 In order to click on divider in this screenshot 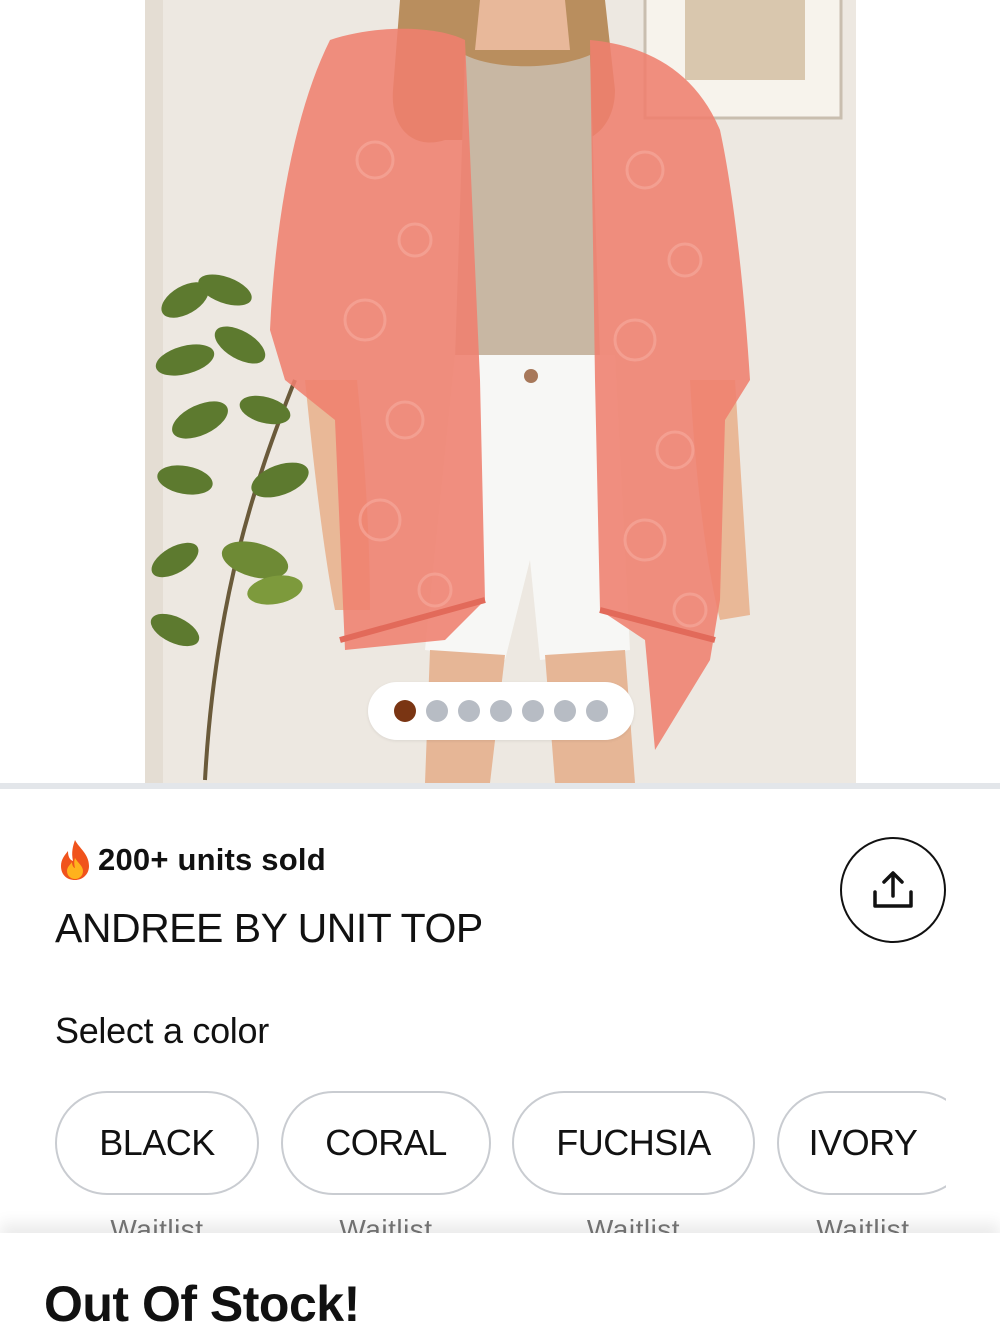, I will do `click(500, 786)`.